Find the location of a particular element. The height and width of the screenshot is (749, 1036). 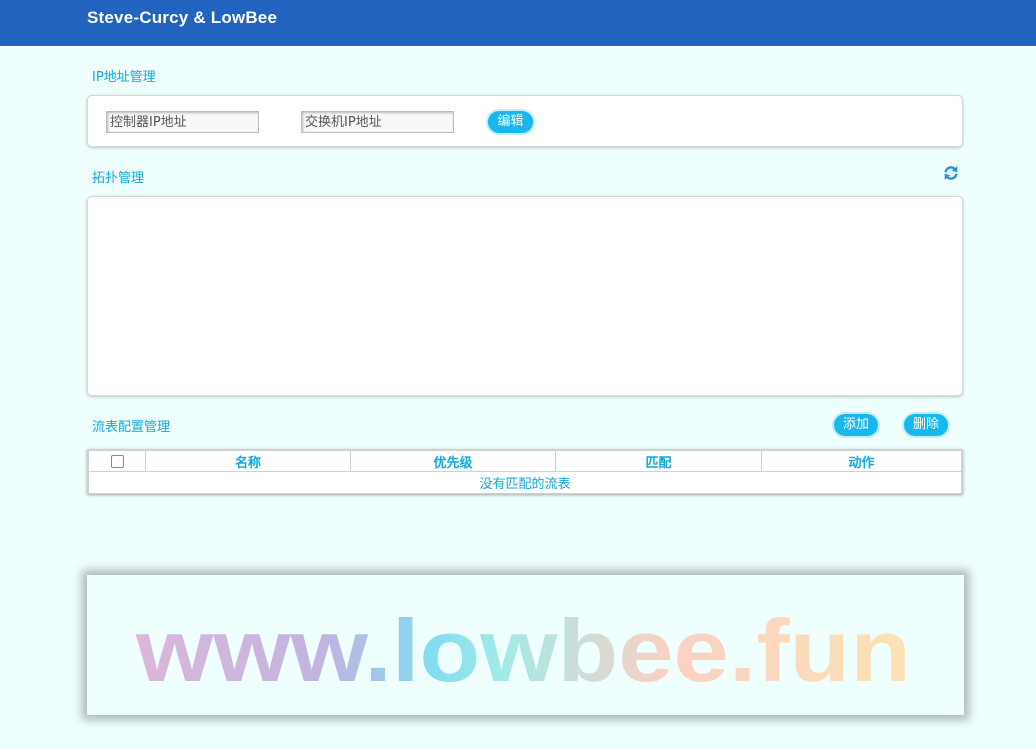

table-row: 没有匹配的流表 is located at coordinates (525, 482).